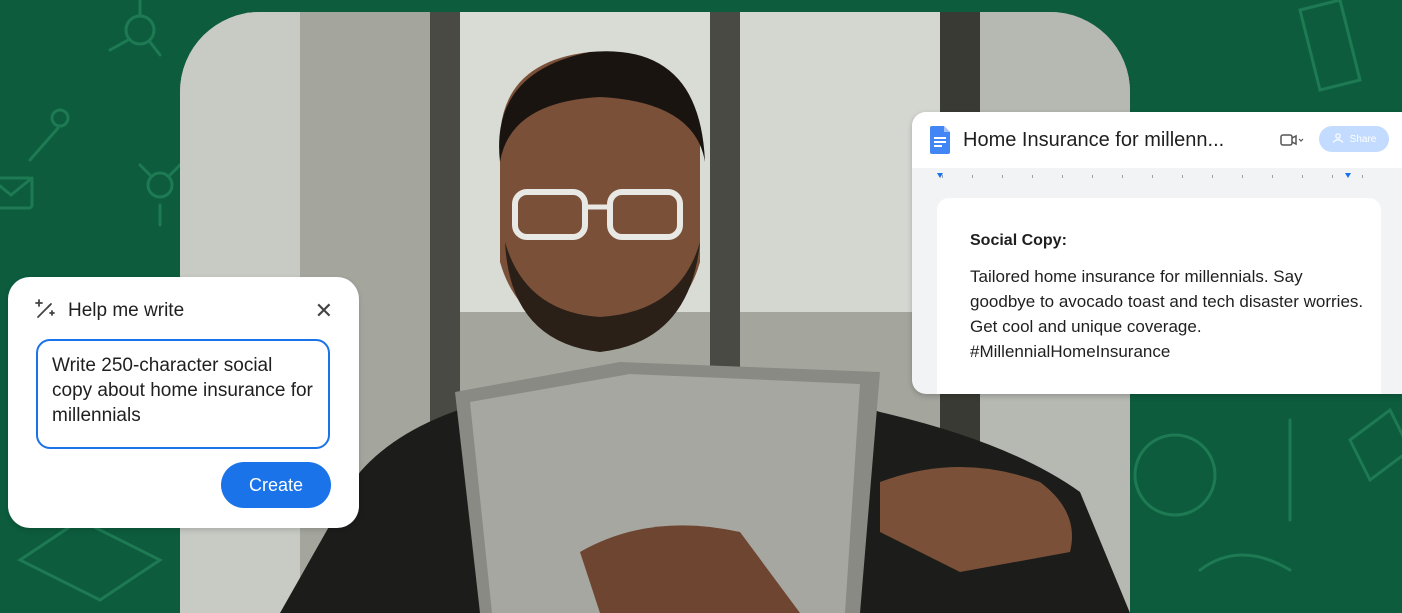  I want to click on docs-toolbar: Home Insurance for millenn... Share, so click(1157, 140).